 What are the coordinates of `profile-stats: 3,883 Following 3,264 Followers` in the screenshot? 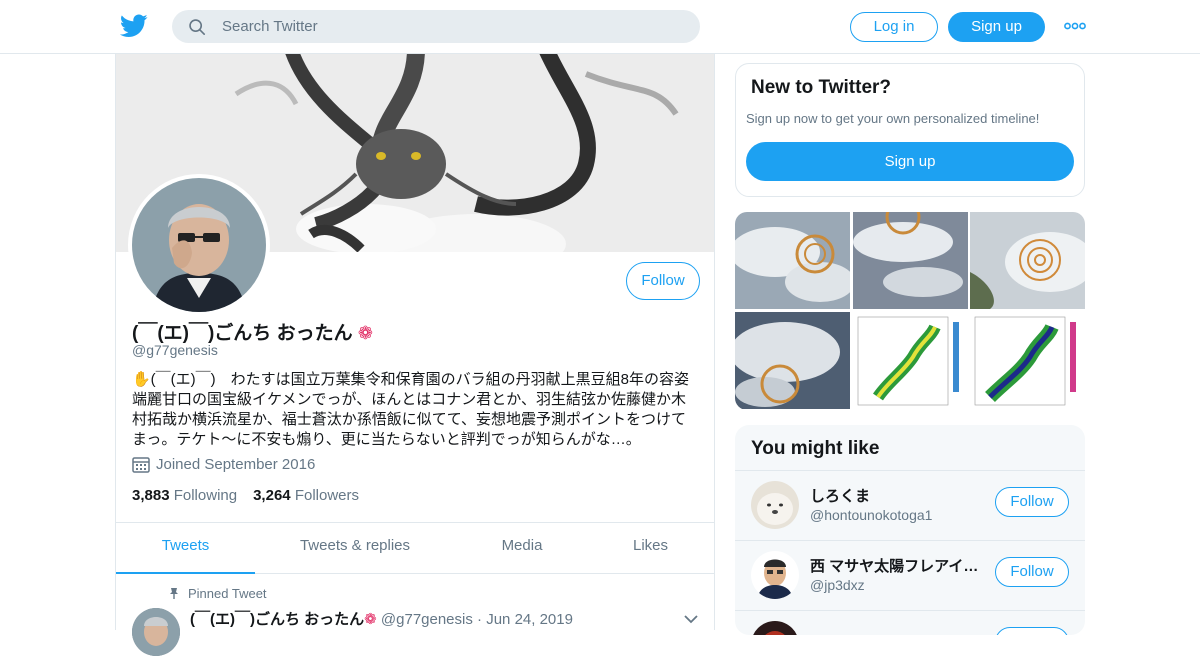 It's located at (245, 495).